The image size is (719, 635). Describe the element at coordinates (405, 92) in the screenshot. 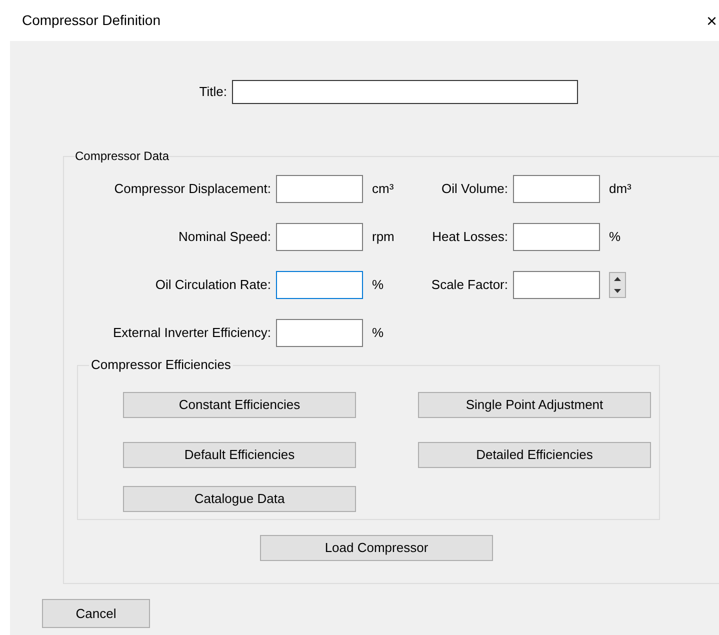

I see `title-input` at that location.